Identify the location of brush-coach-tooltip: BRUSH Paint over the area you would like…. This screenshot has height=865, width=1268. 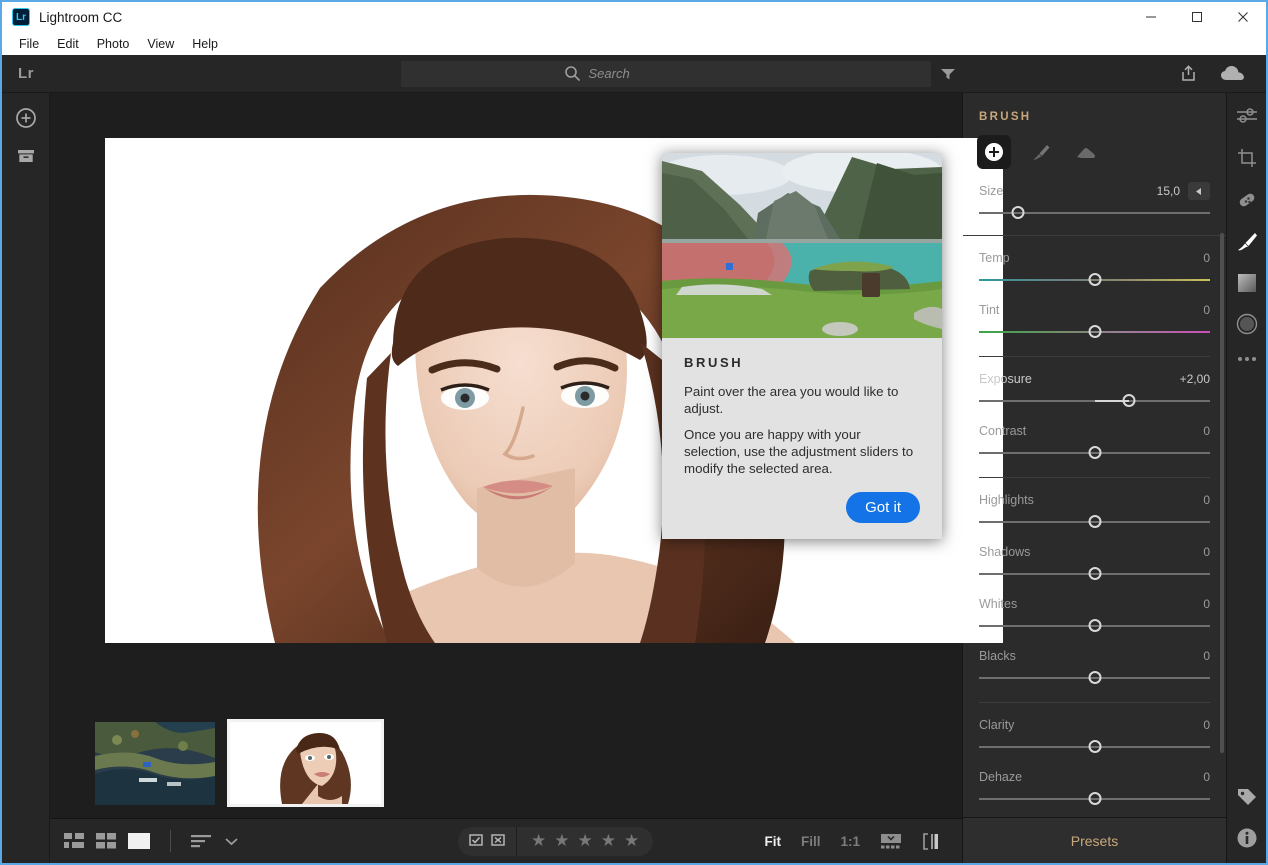
(802, 346).